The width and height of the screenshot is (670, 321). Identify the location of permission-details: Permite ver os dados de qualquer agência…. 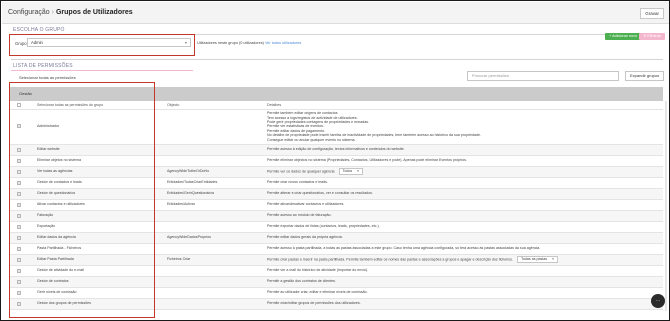
(464, 172).